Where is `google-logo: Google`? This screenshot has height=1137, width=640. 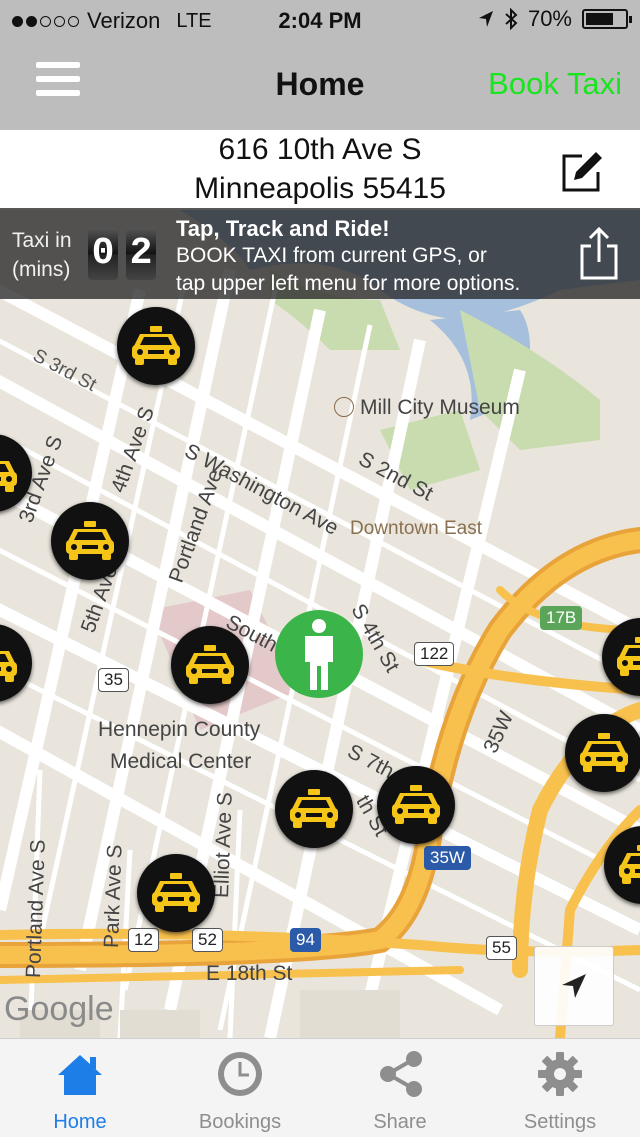
google-logo: Google is located at coordinates (59, 1009).